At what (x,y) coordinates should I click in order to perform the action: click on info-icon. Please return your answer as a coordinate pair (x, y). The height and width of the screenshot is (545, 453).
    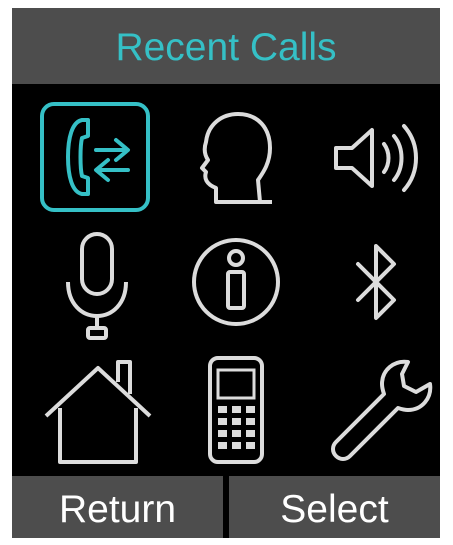
    Looking at the image, I should click on (236, 282).